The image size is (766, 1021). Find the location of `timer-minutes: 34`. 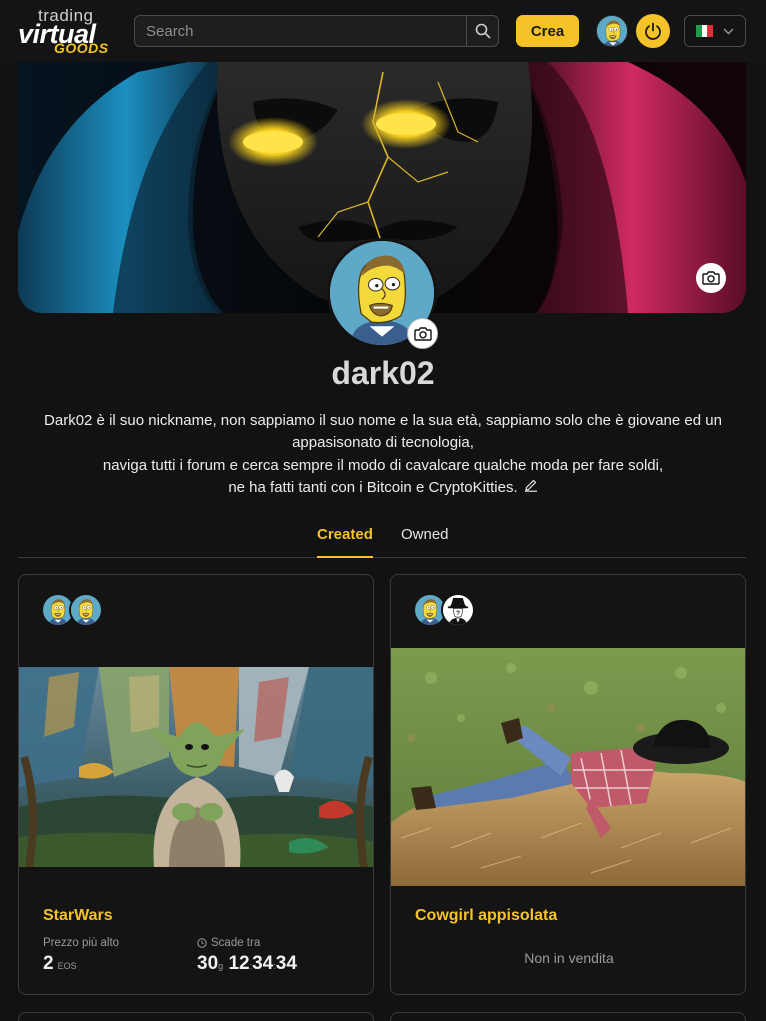

timer-minutes: 34 is located at coordinates (263, 963).